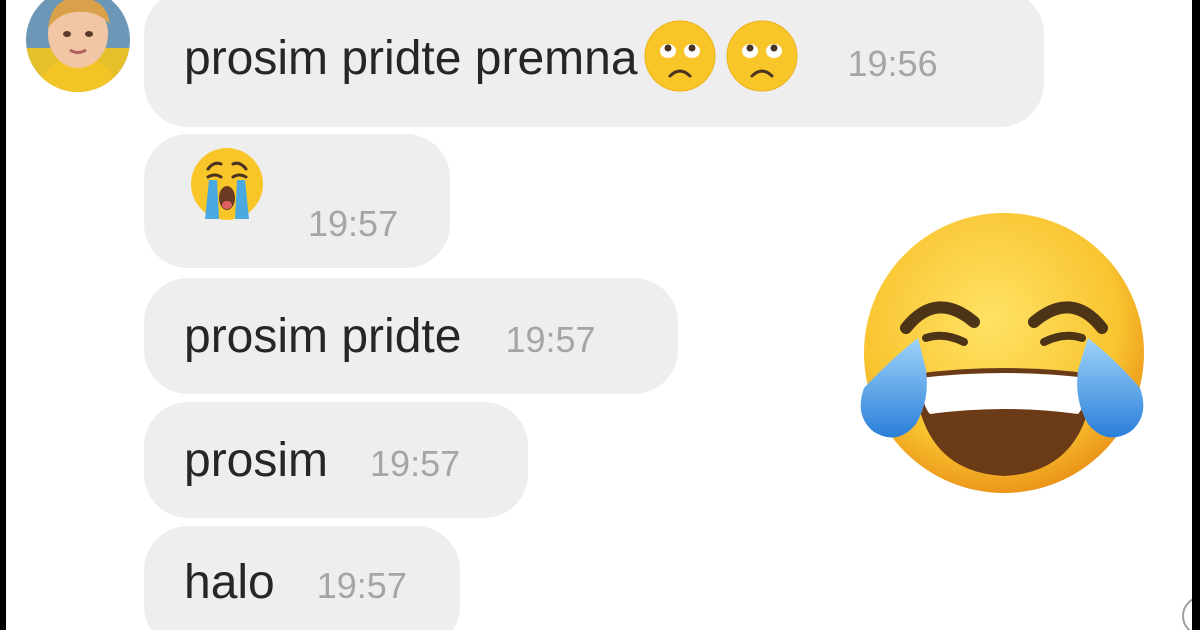 The height and width of the screenshot is (630, 1200). What do you see at coordinates (1187, 613) in the screenshot?
I see `scroll-to-bottom-button` at bounding box center [1187, 613].